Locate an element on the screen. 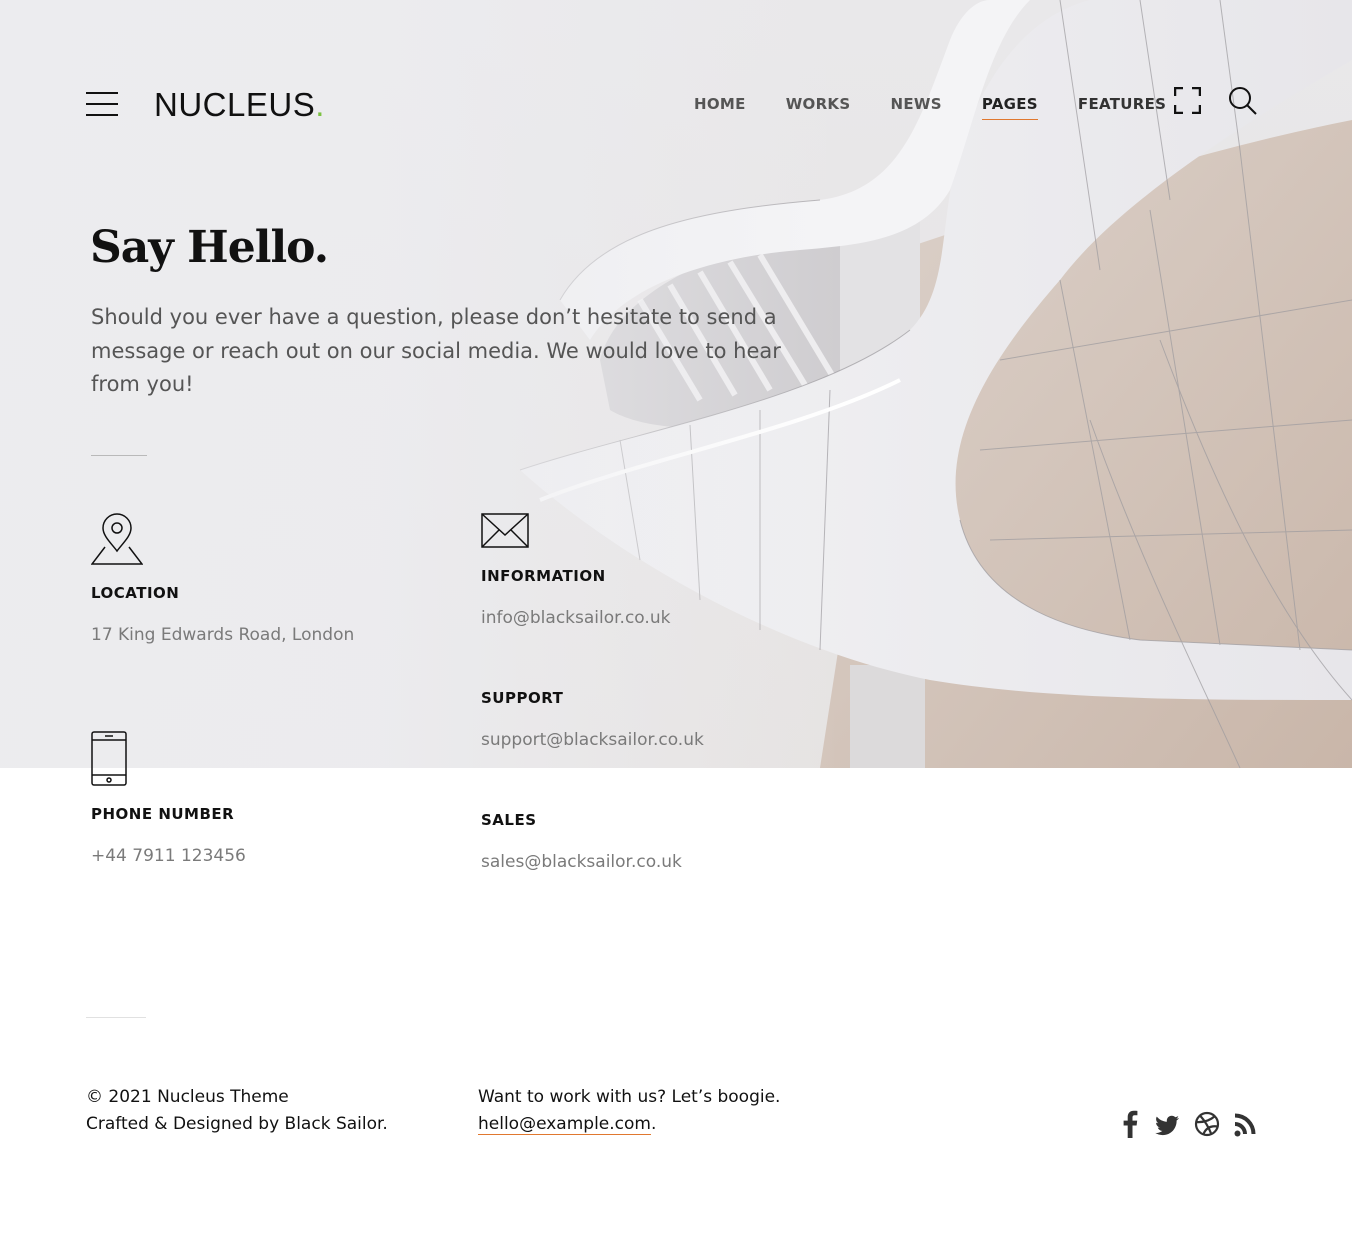 This screenshot has width=1352, height=1242. menu-icon is located at coordinates (102, 104).